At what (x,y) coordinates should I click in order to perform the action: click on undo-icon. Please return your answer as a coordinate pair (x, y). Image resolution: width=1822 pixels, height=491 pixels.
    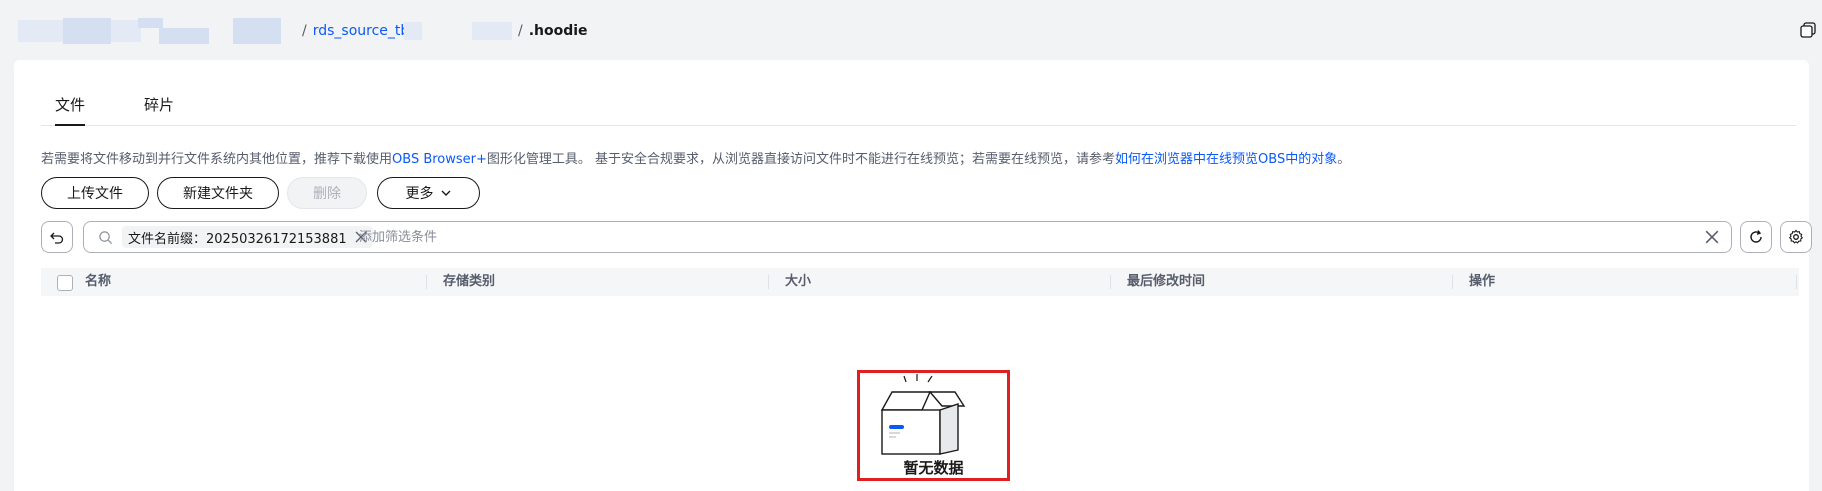
    Looking at the image, I should click on (57, 238).